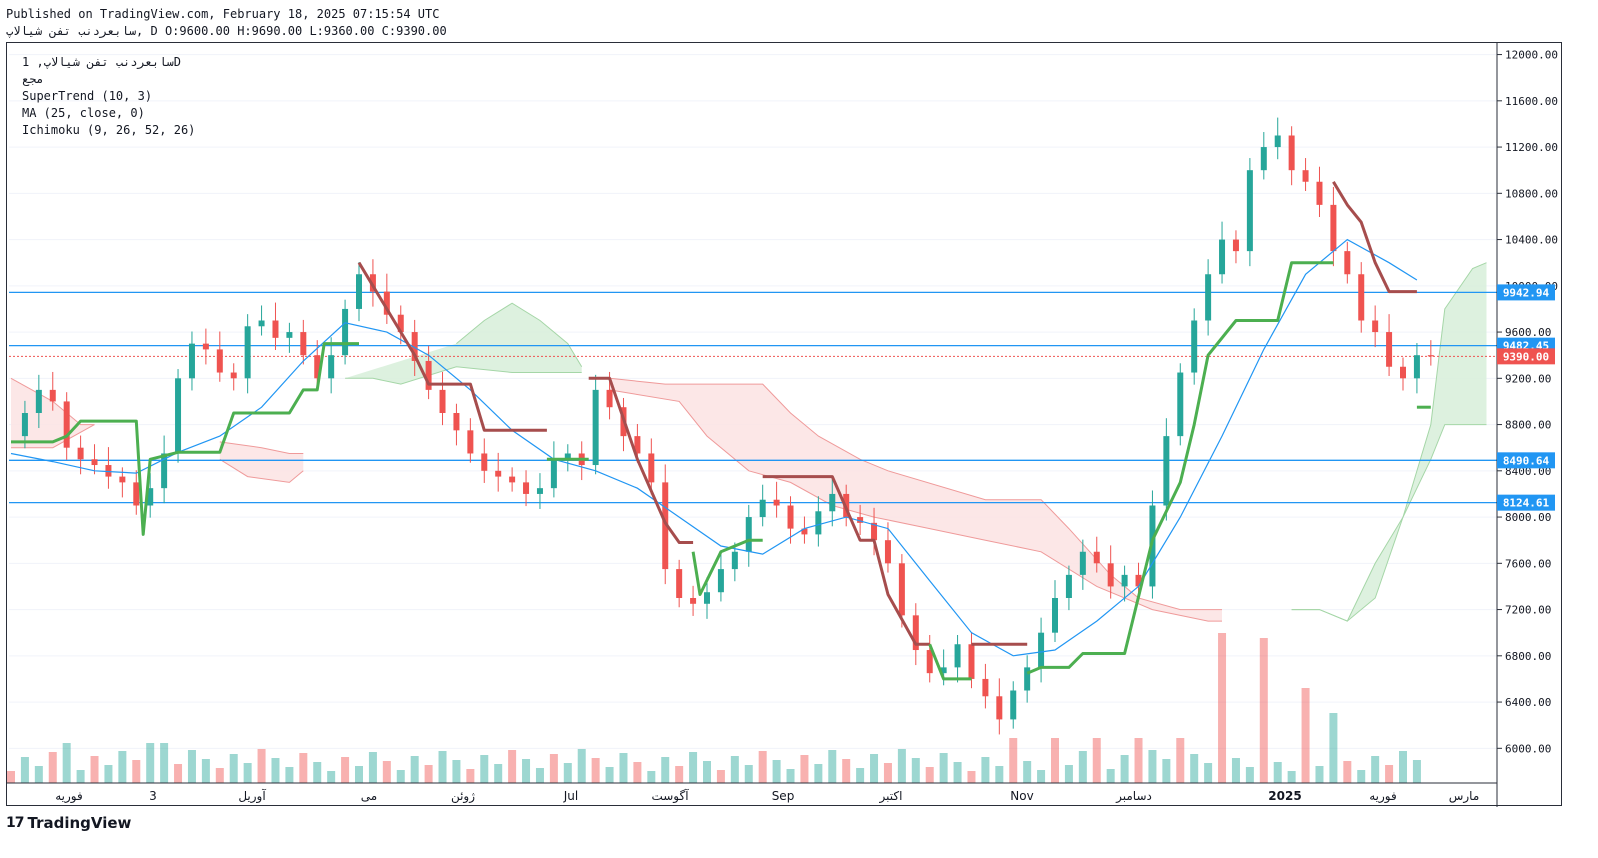  I want to click on supertrend-segment, so click(950, 662).